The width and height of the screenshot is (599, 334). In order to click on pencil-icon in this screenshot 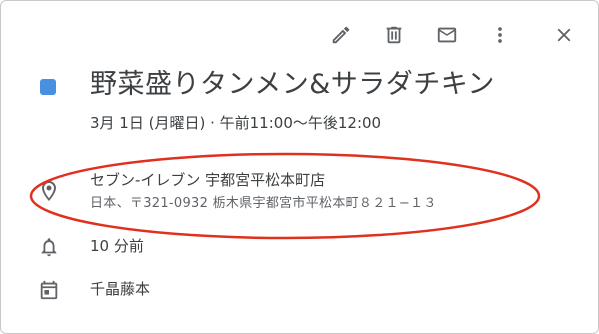, I will do `click(341, 35)`.